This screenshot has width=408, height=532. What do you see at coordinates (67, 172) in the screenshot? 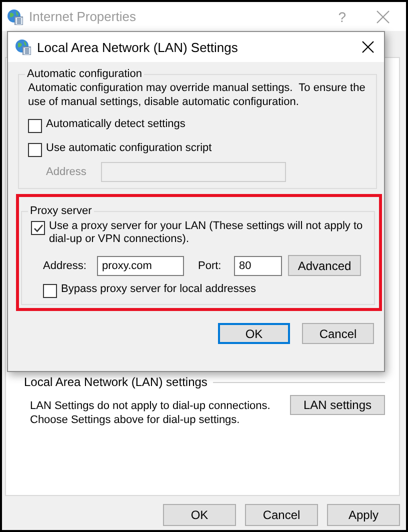
I see `field-label: Address` at bounding box center [67, 172].